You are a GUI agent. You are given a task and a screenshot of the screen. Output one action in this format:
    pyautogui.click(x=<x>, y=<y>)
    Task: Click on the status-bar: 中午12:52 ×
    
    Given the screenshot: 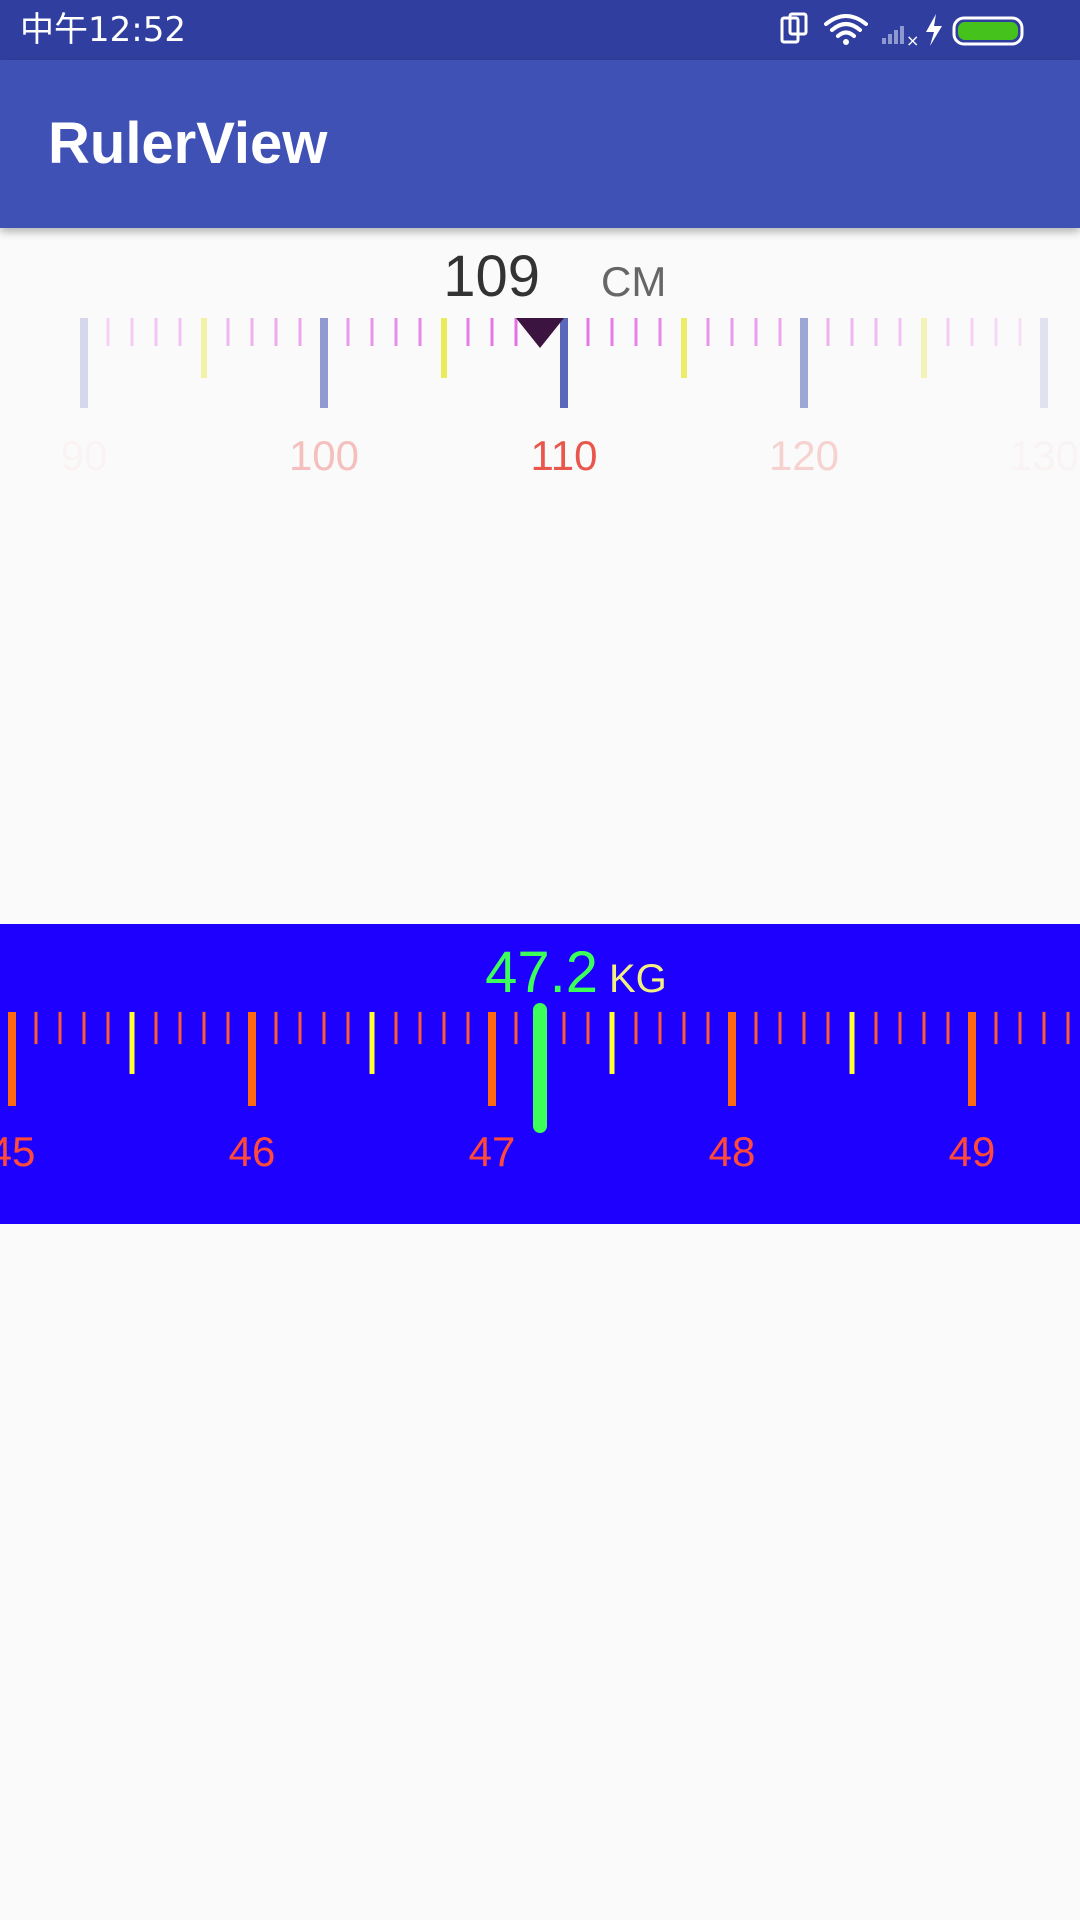 What is the action you would take?
    pyautogui.click(x=540, y=30)
    